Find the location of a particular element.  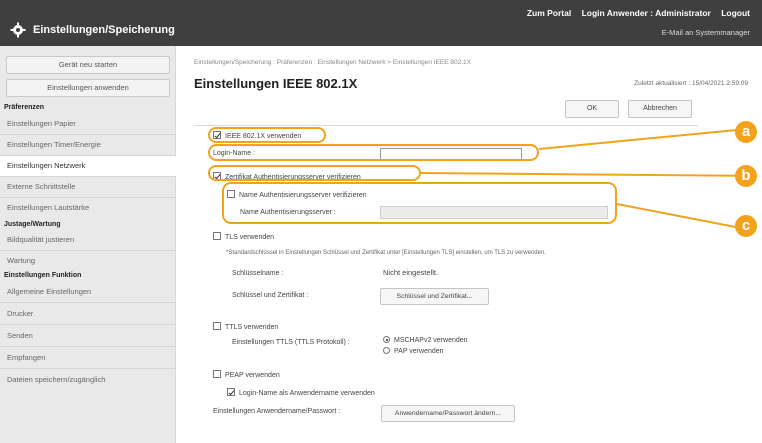

key-cert-label: Schlüssel und Zertifikat : is located at coordinates (270, 295).